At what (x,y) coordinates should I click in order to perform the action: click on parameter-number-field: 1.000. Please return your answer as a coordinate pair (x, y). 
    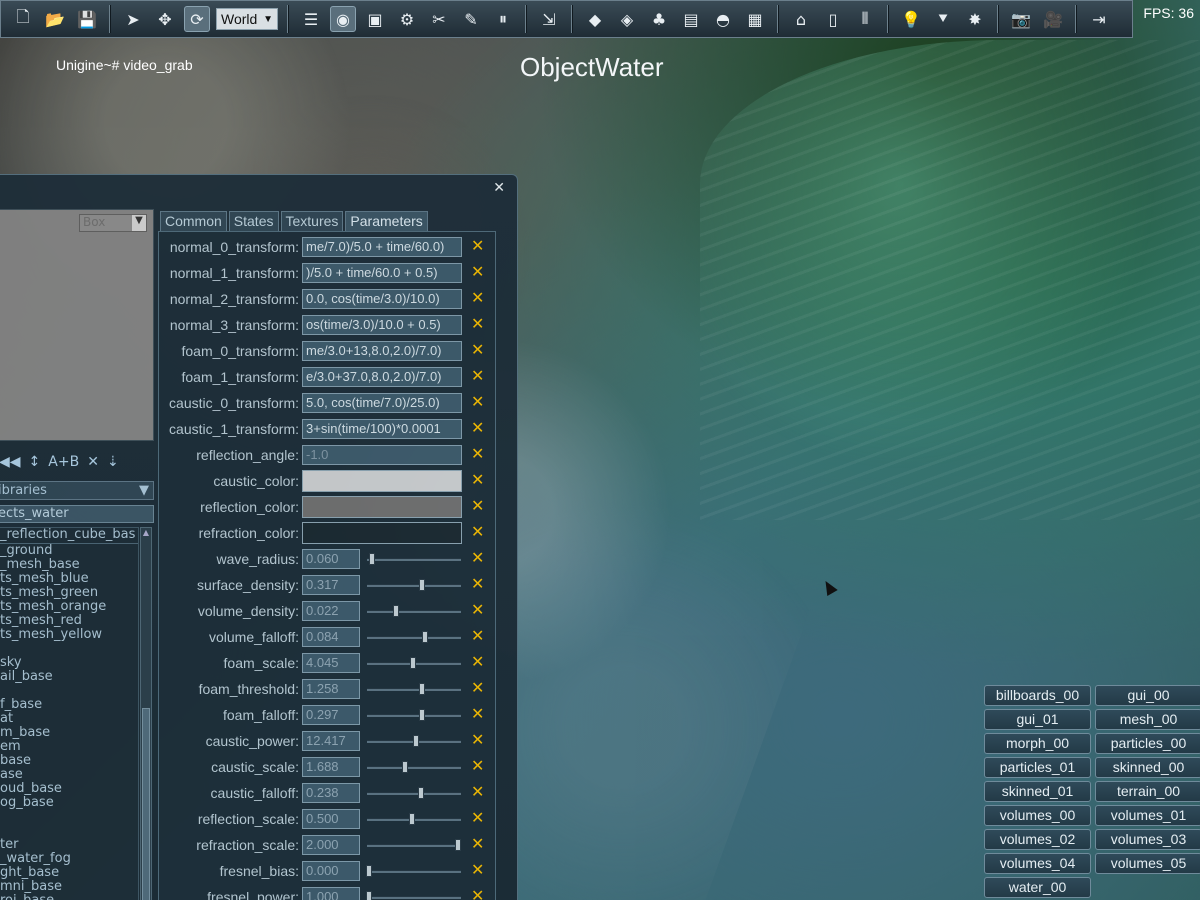
    Looking at the image, I should click on (331, 893).